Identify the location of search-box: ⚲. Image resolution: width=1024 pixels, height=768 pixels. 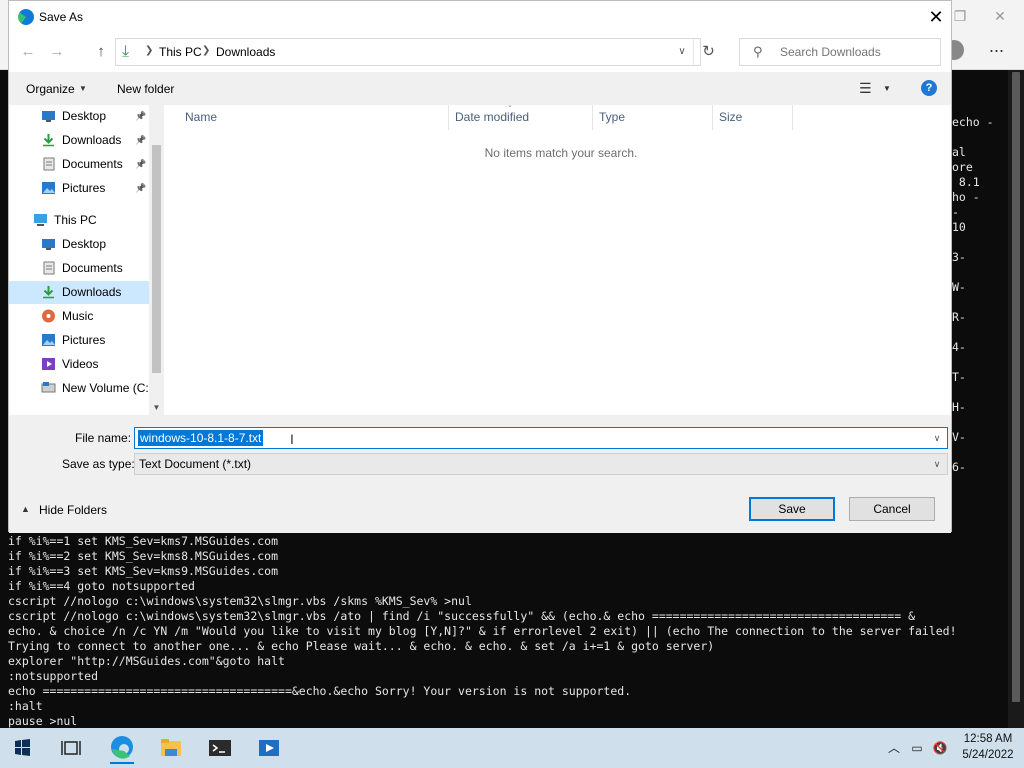
(840, 52).